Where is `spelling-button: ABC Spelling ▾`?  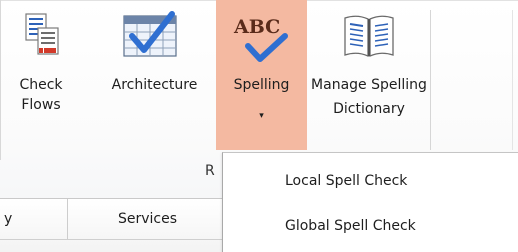
spelling-button: ABC Spelling ▾ is located at coordinates (261, 75).